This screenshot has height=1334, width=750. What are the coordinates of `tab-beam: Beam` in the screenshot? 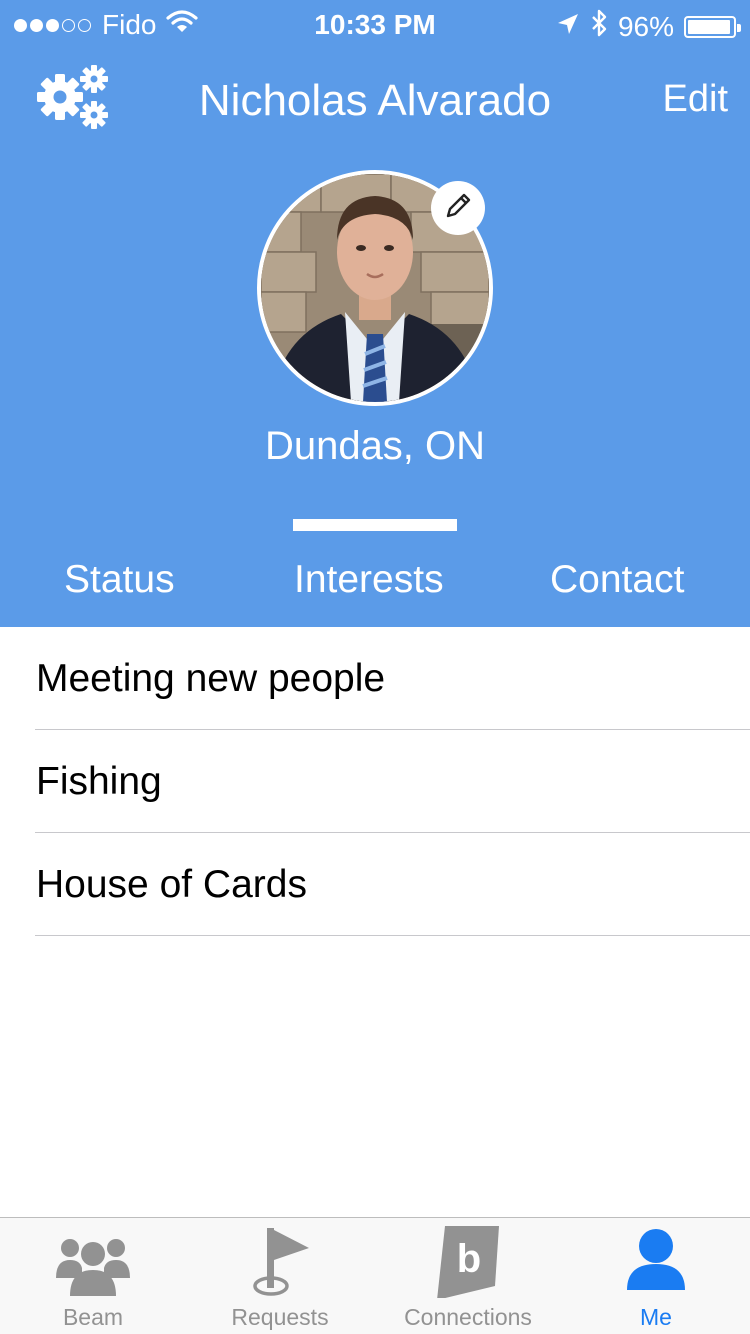 It's located at (93, 1276).